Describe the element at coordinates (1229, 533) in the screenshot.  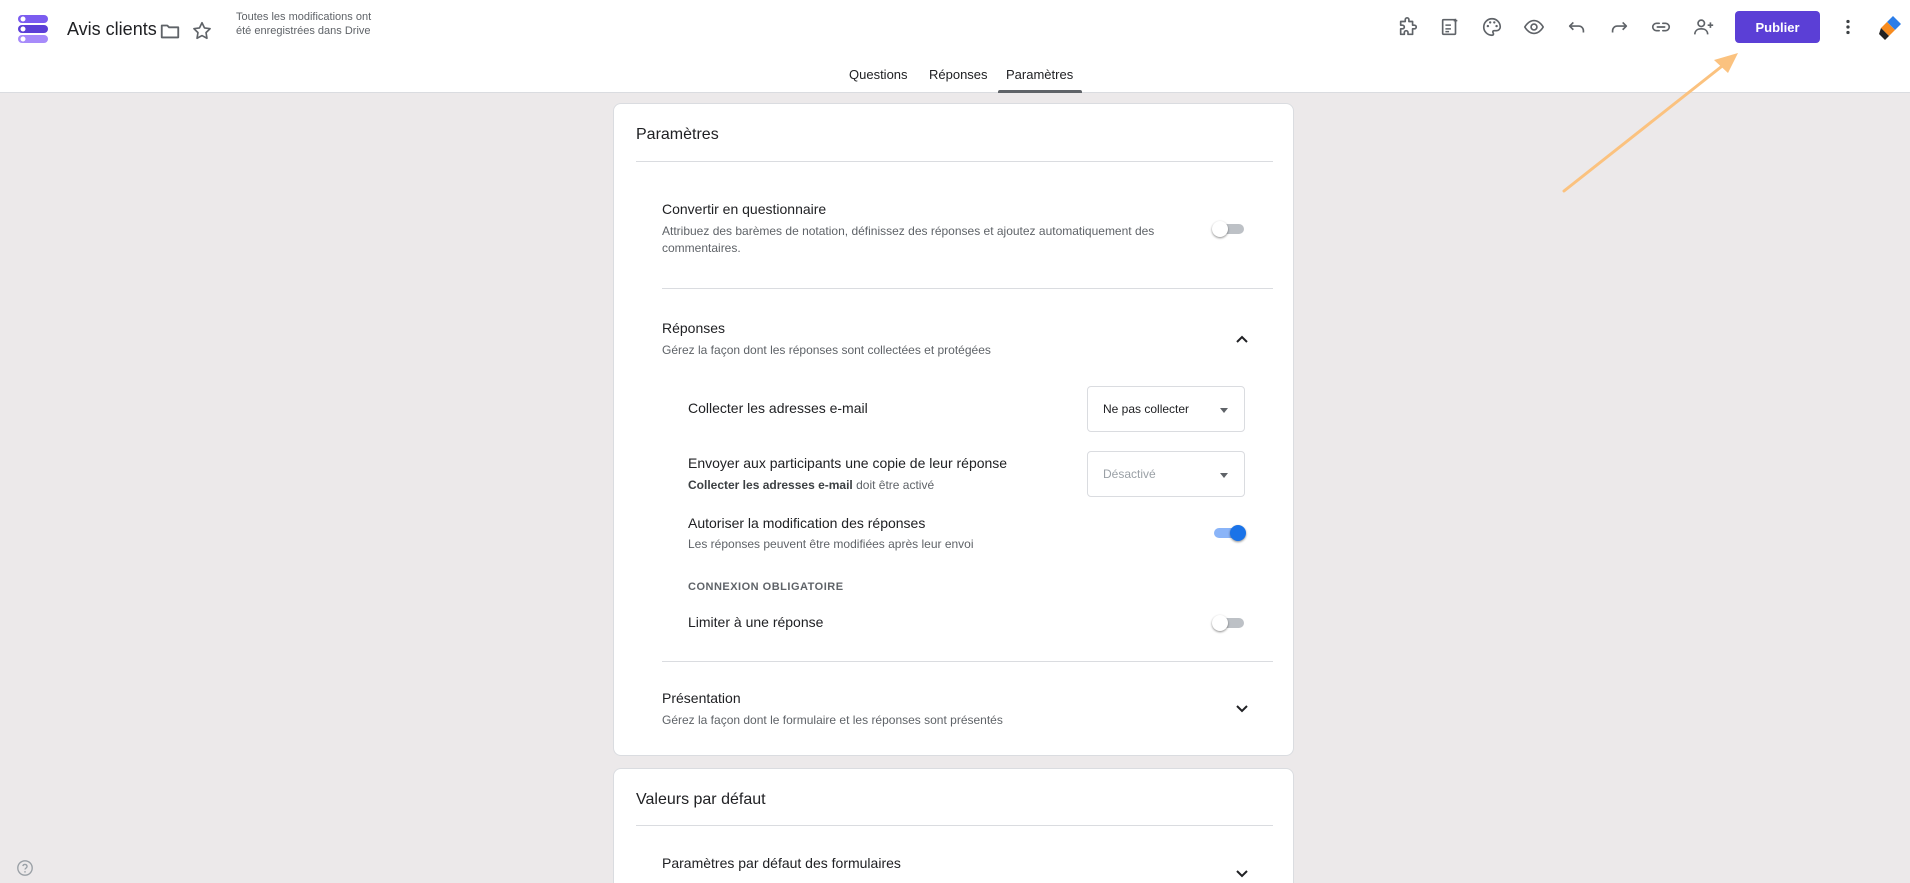
I see `allow-edit-toggle` at that location.